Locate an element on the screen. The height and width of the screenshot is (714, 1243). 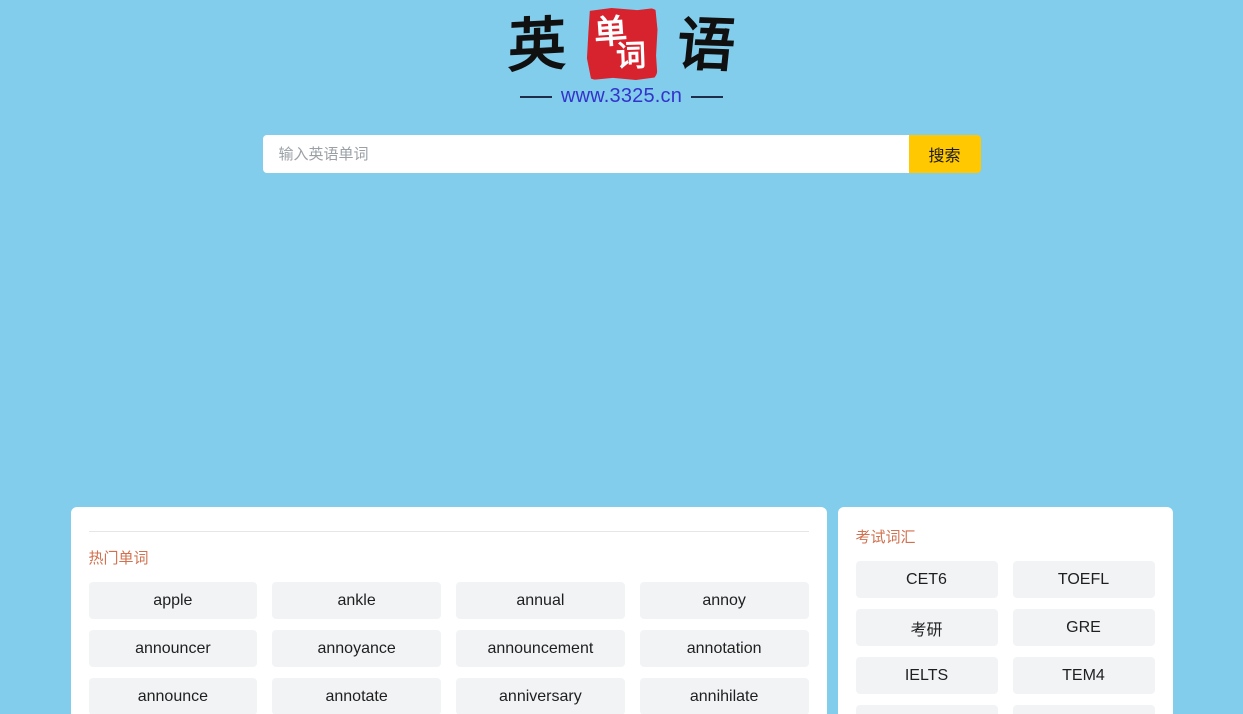
exam-vocabulary-panel: 考试词汇 CET6 TOEFL 考研 GRE IELTS TEM4 is located at coordinates (1005, 610).